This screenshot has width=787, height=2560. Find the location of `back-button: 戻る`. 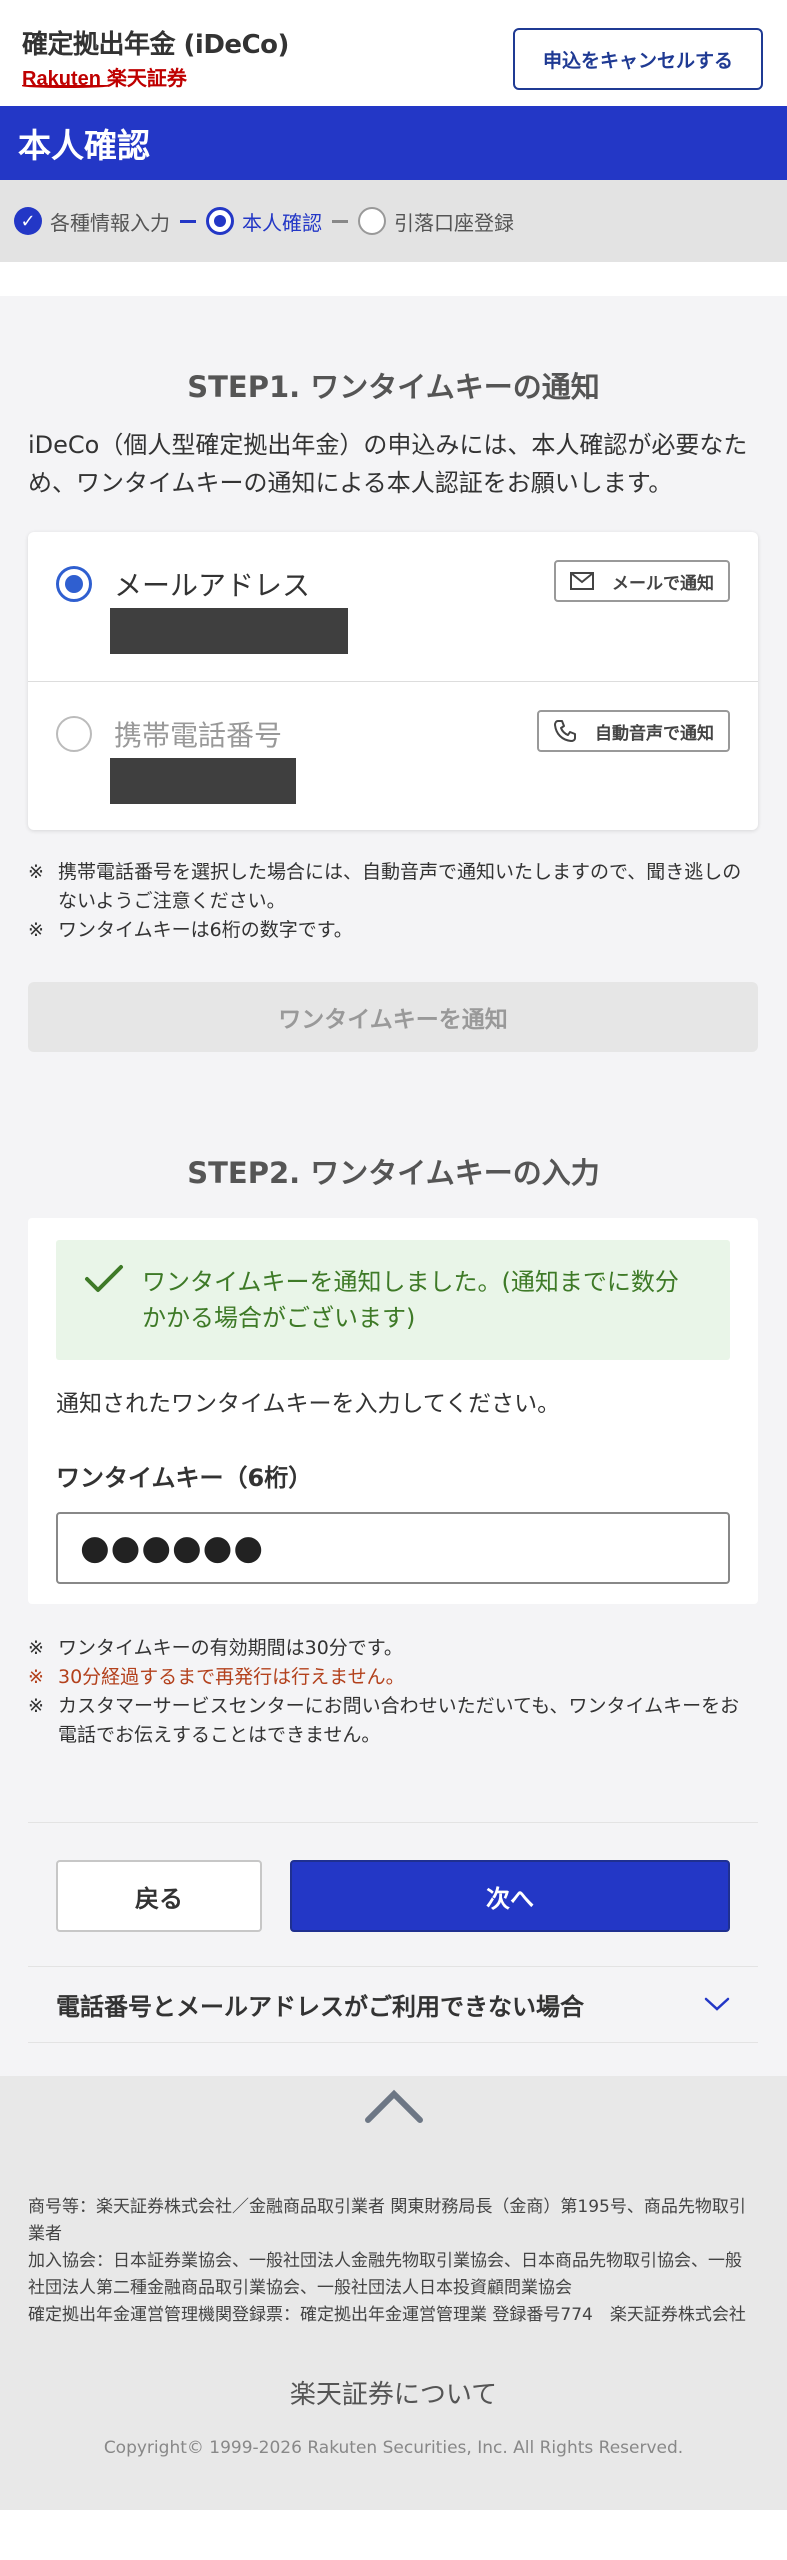

back-button: 戻る is located at coordinates (159, 1896).